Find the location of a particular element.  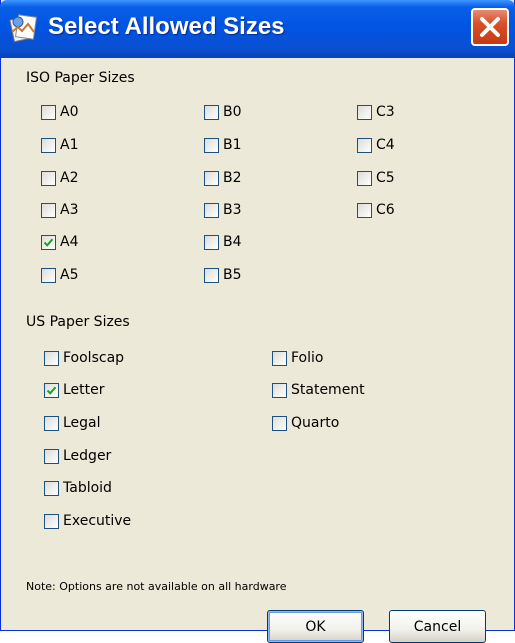

checkbox-b5: B5 is located at coordinates (223, 275).